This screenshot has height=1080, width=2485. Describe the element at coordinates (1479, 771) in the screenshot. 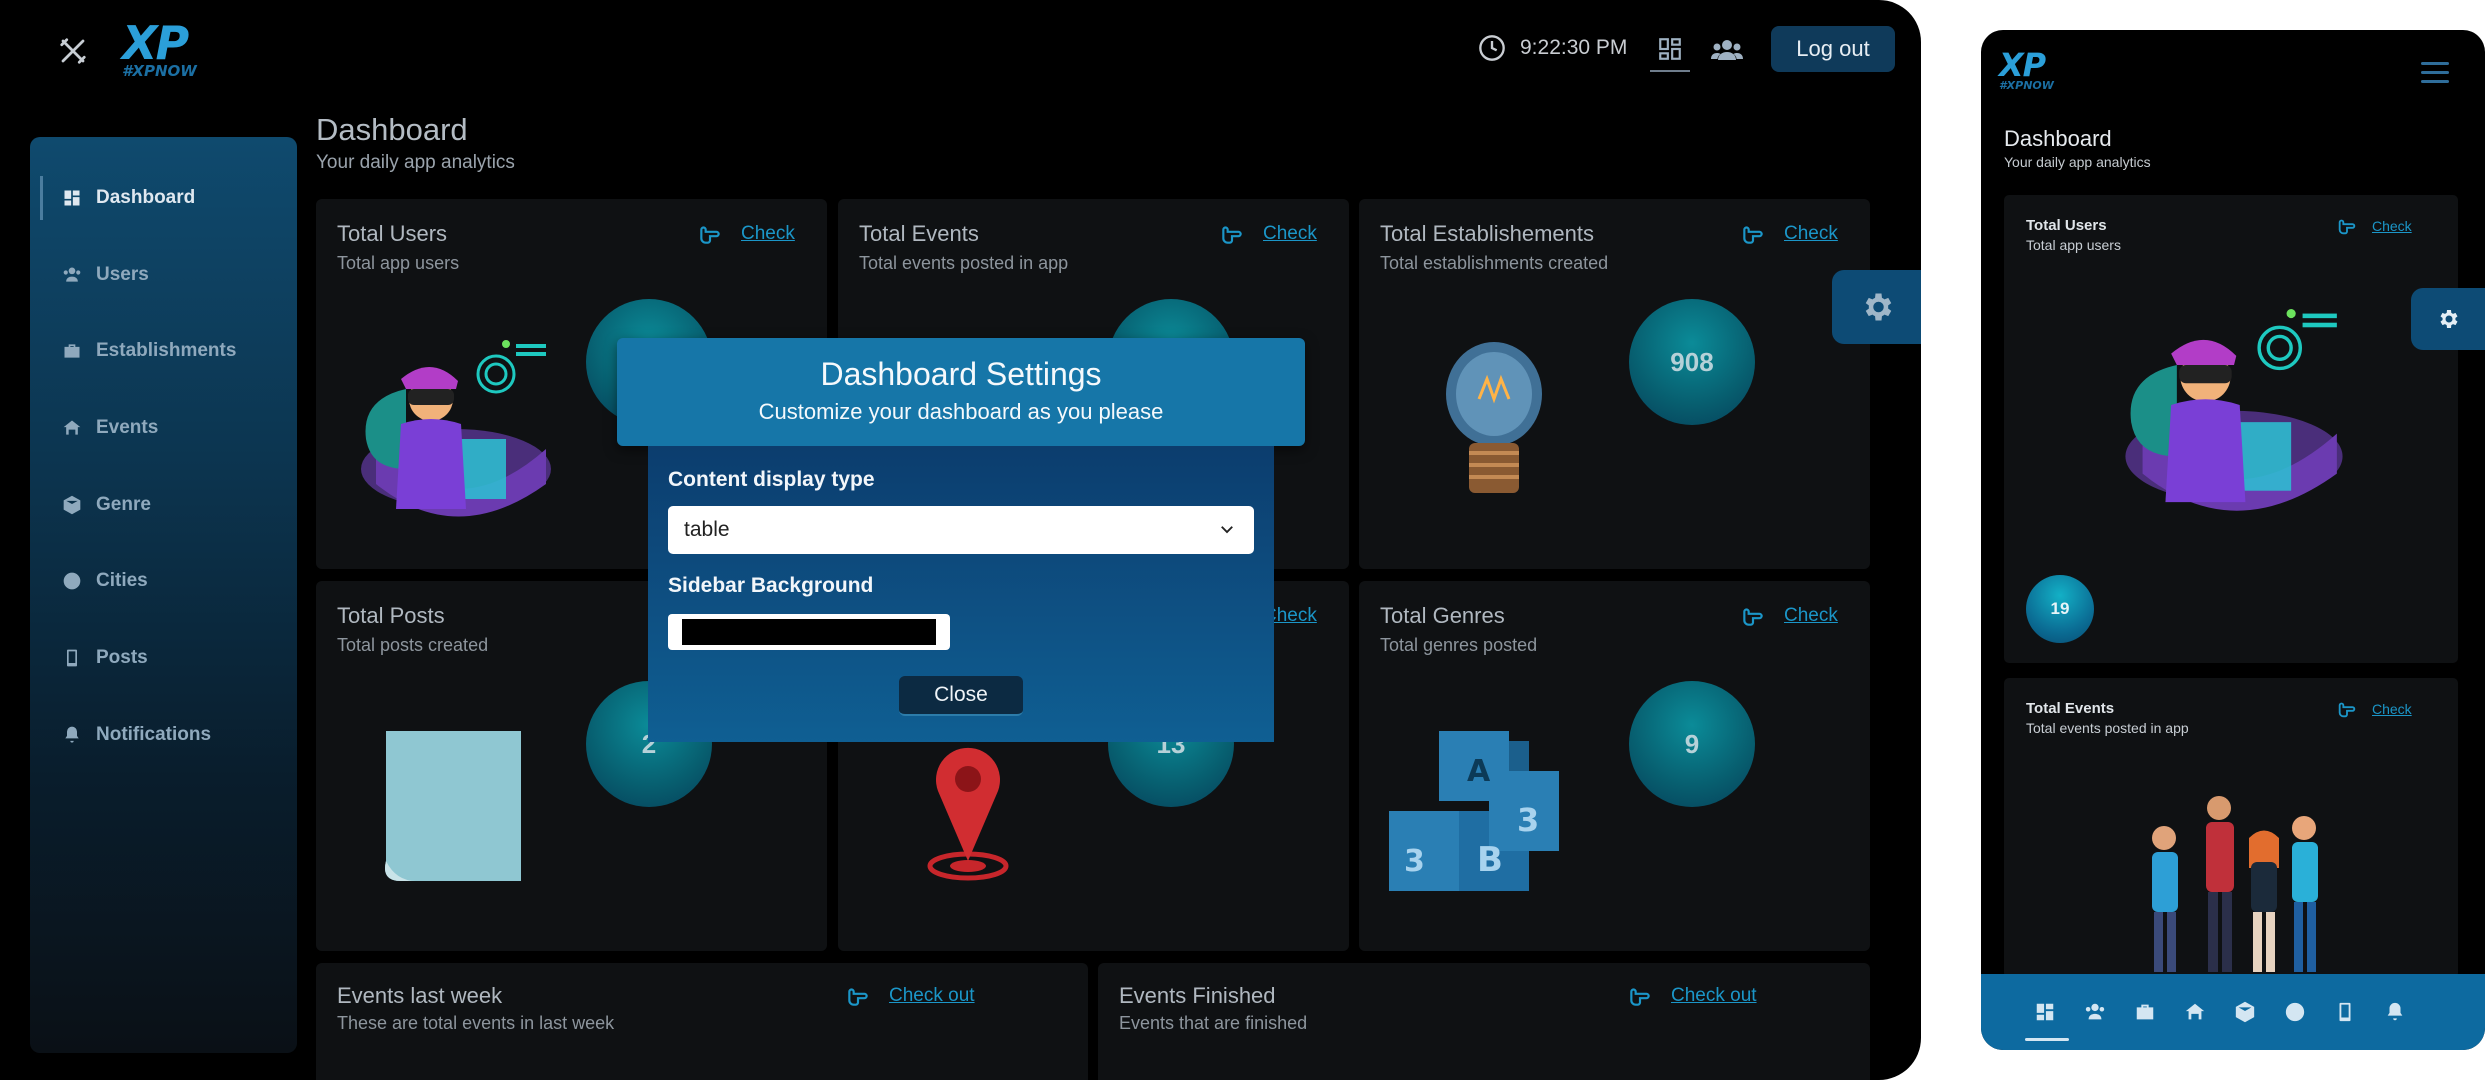

I see `svg-text: A` at that location.